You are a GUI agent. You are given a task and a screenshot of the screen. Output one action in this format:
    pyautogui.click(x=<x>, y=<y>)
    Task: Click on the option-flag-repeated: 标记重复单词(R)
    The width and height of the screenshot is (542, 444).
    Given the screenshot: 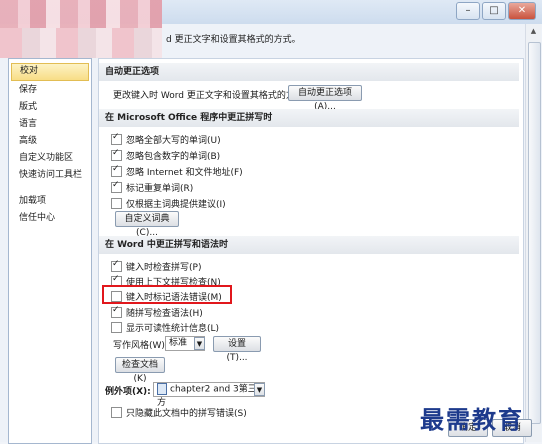 What is the action you would take?
    pyautogui.click(x=152, y=187)
    